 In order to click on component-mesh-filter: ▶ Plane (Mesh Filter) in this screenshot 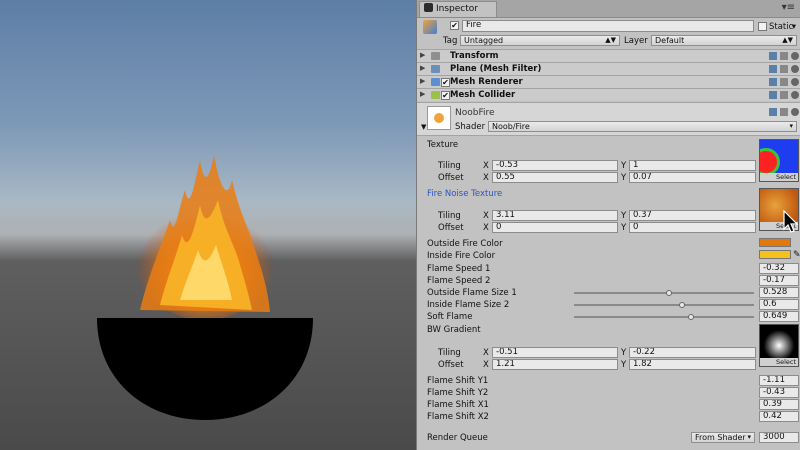, I will do `click(608, 68)`.